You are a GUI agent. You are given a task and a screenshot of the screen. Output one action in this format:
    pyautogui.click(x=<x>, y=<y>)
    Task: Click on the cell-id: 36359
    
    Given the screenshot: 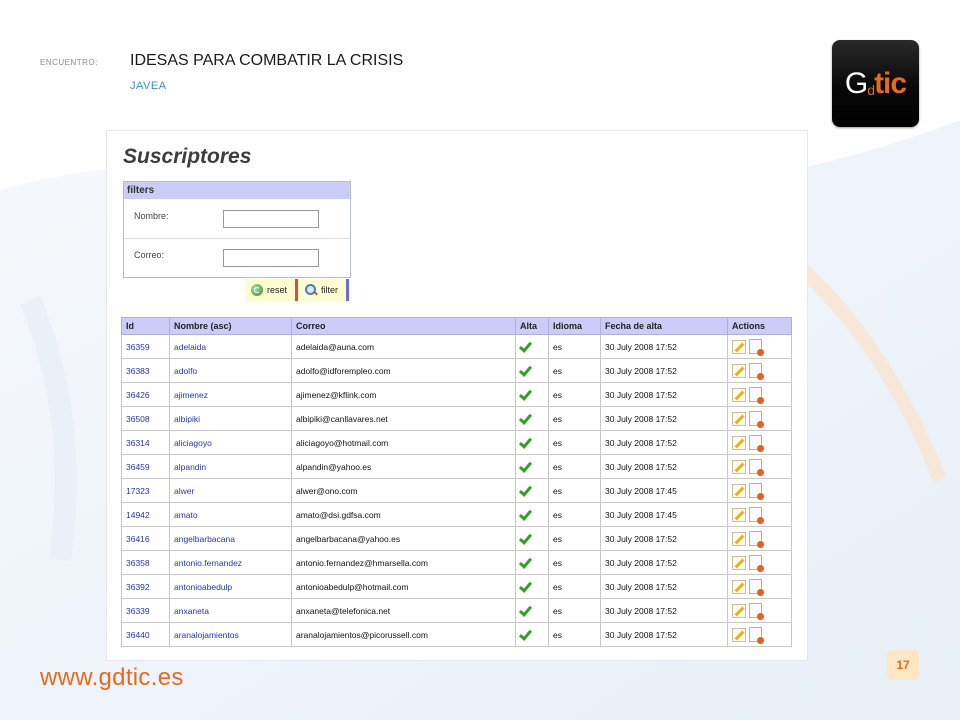 What is the action you would take?
    pyautogui.click(x=145, y=346)
    